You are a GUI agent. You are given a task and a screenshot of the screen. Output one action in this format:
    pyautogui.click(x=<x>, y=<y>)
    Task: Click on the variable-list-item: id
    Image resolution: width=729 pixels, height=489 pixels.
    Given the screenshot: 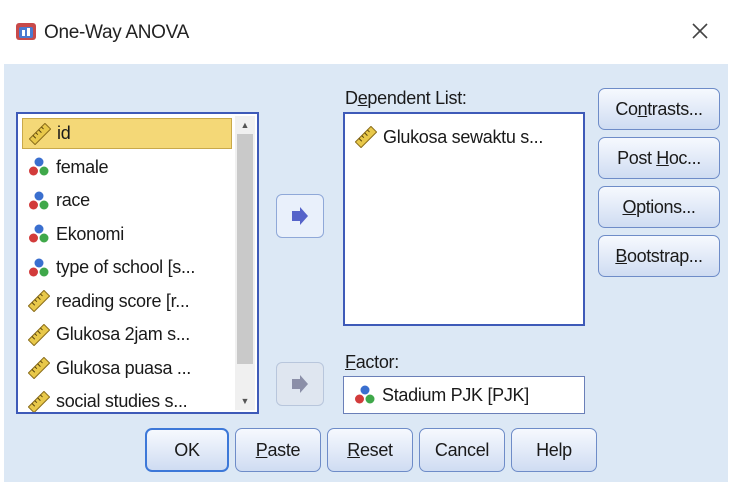 What is the action you would take?
    pyautogui.click(x=127, y=133)
    